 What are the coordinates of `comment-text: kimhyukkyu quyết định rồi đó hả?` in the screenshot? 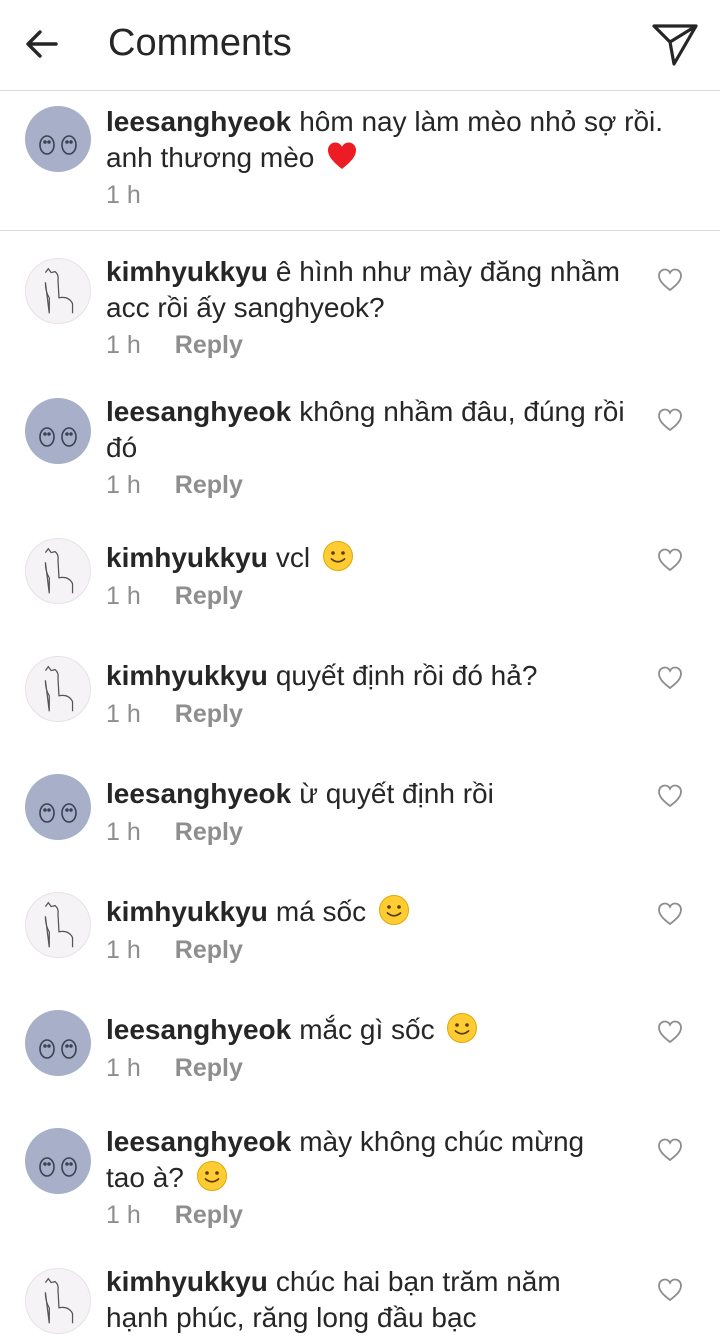 It's located at (366, 676).